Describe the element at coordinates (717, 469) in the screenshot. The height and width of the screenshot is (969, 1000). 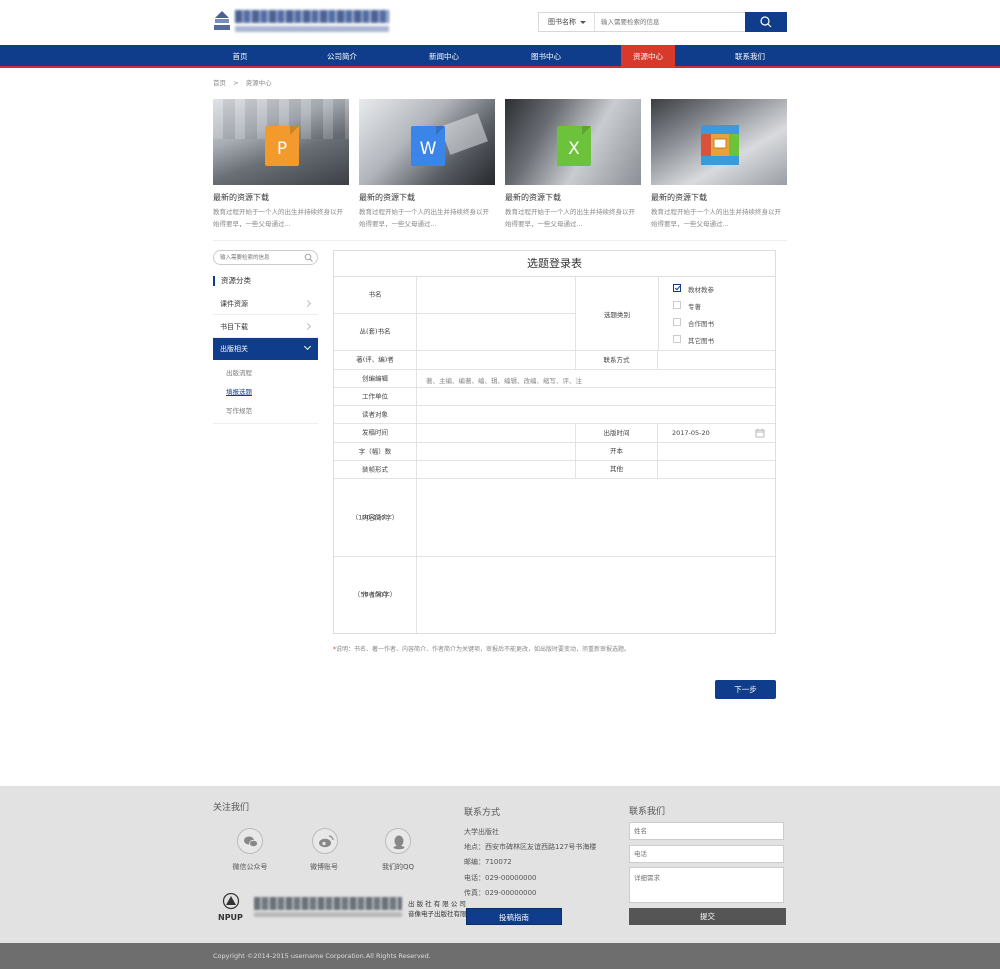
I see `other-field` at that location.